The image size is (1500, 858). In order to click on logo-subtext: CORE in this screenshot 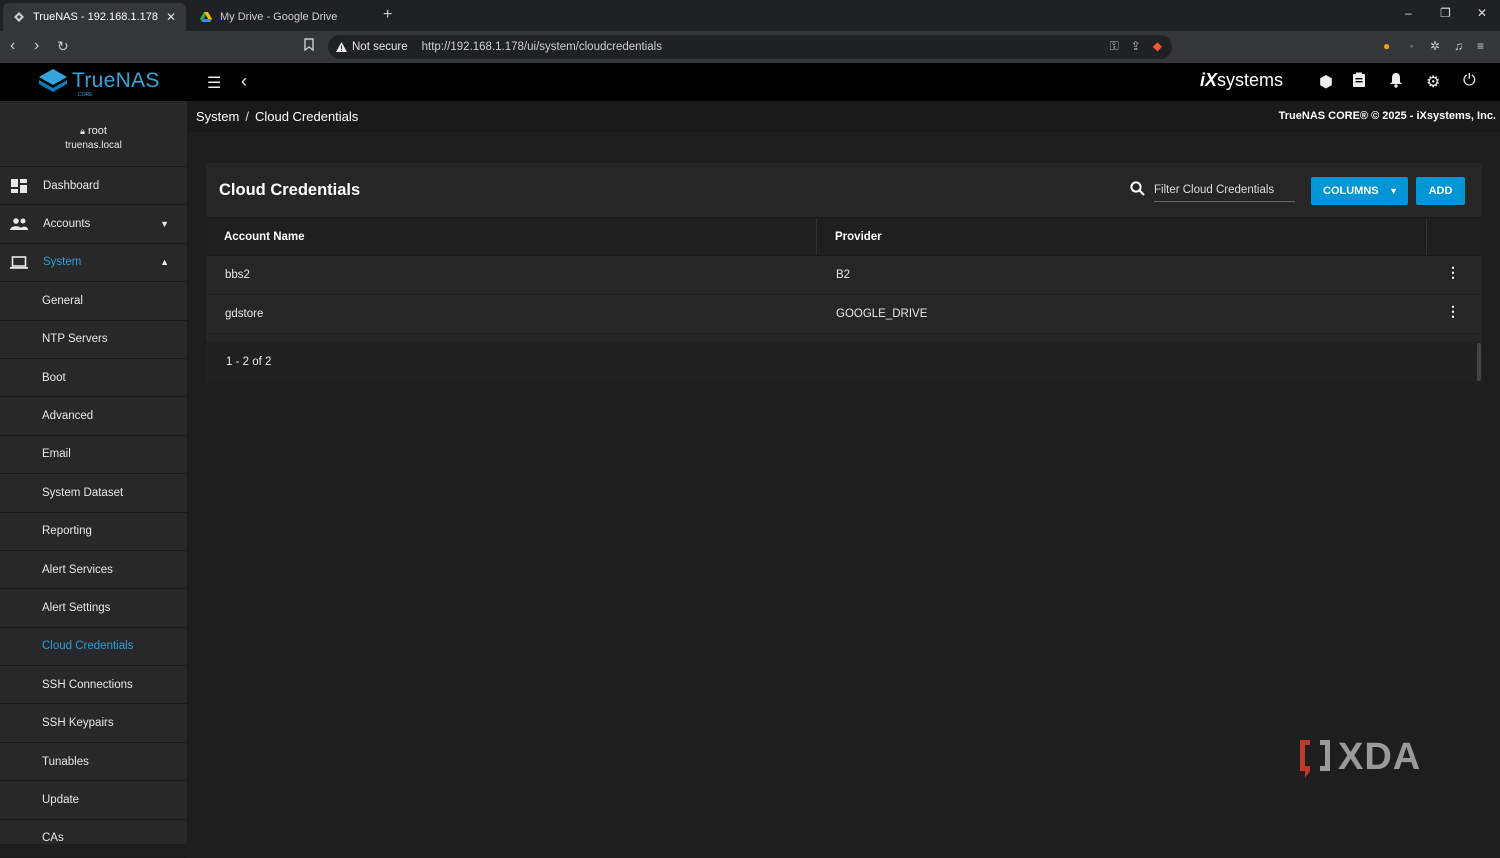, I will do `click(85, 95)`.